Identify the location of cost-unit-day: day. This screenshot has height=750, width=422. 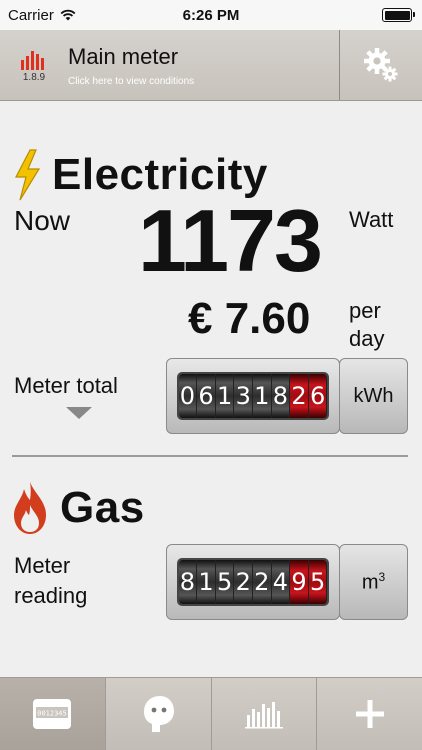
(367, 338).